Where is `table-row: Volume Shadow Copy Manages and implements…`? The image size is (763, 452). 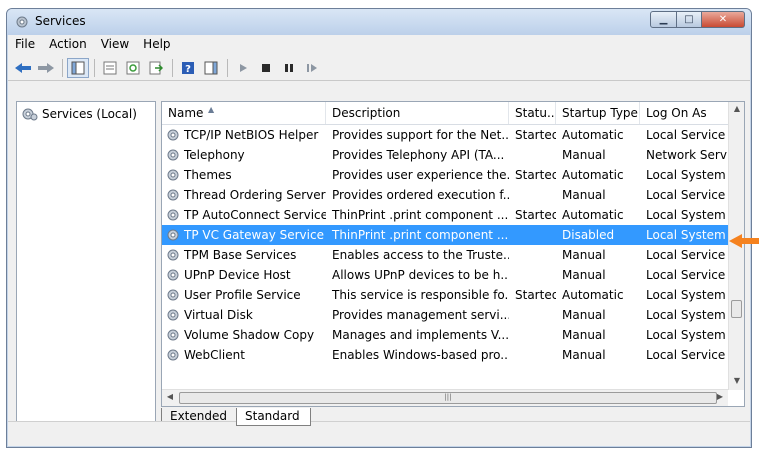
table-row: Volume Shadow Copy Manages and implements… is located at coordinates (445, 335).